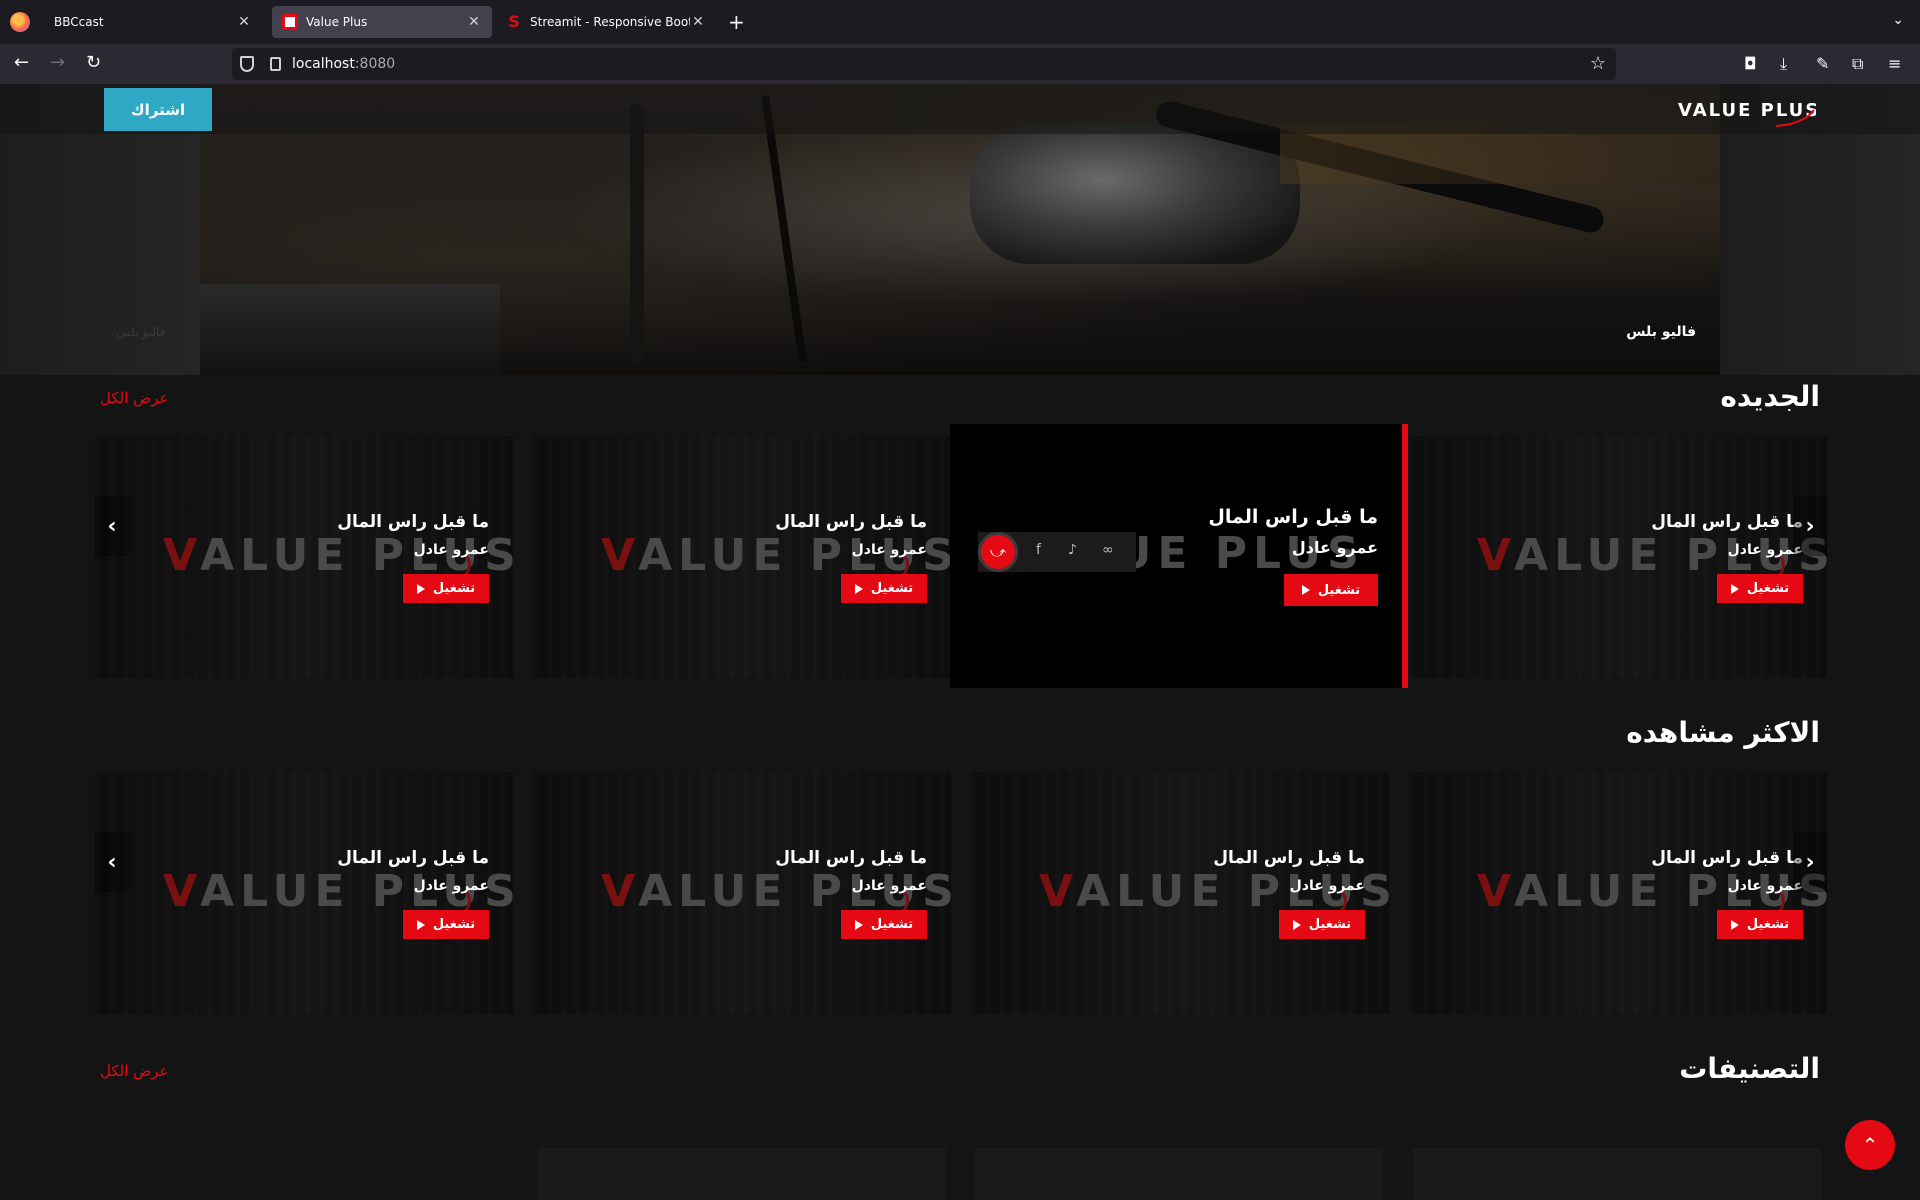  What do you see at coordinates (1783, 64) in the screenshot?
I see `download-icon: ⤓` at bounding box center [1783, 64].